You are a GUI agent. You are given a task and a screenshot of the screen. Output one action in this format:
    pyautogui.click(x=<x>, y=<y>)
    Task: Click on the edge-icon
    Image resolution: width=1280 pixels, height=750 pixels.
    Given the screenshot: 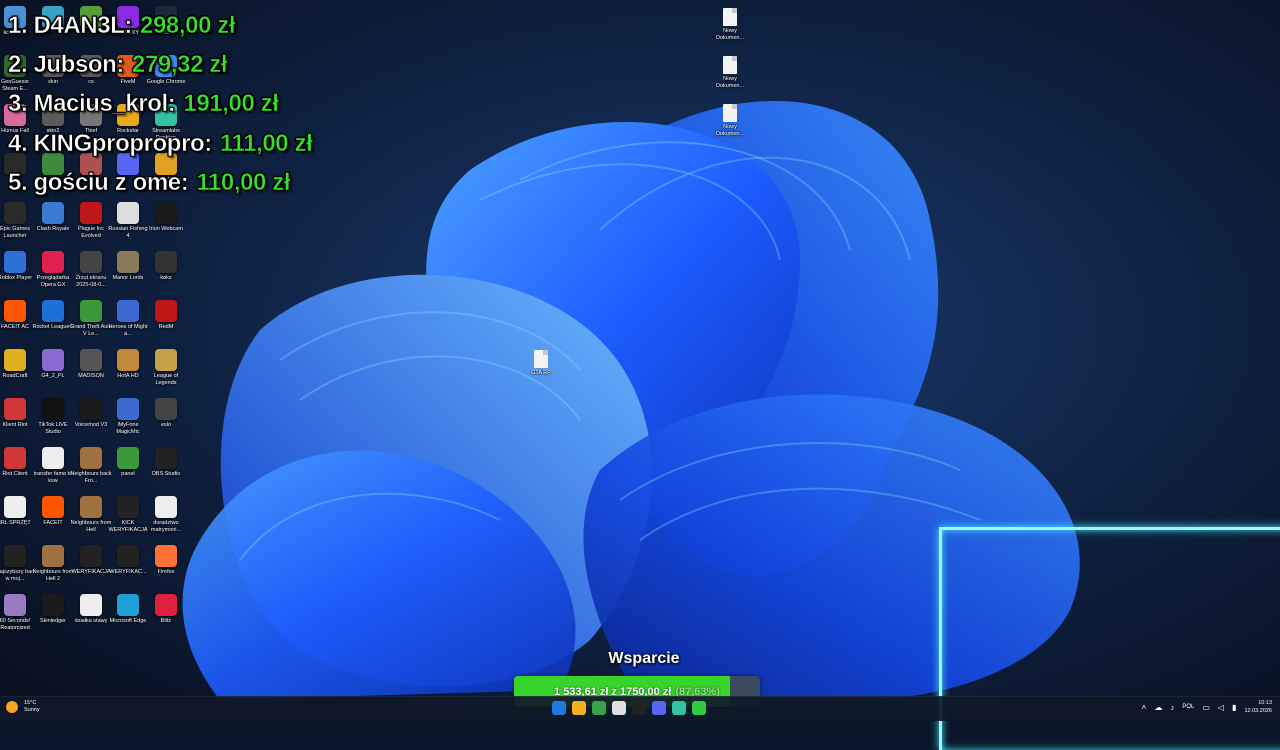 What is the action you would take?
    pyautogui.click(x=128, y=605)
    